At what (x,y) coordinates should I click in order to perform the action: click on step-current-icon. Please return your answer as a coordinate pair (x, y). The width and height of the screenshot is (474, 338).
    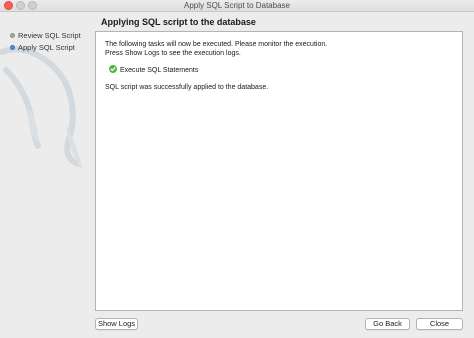
    Looking at the image, I should click on (12, 47).